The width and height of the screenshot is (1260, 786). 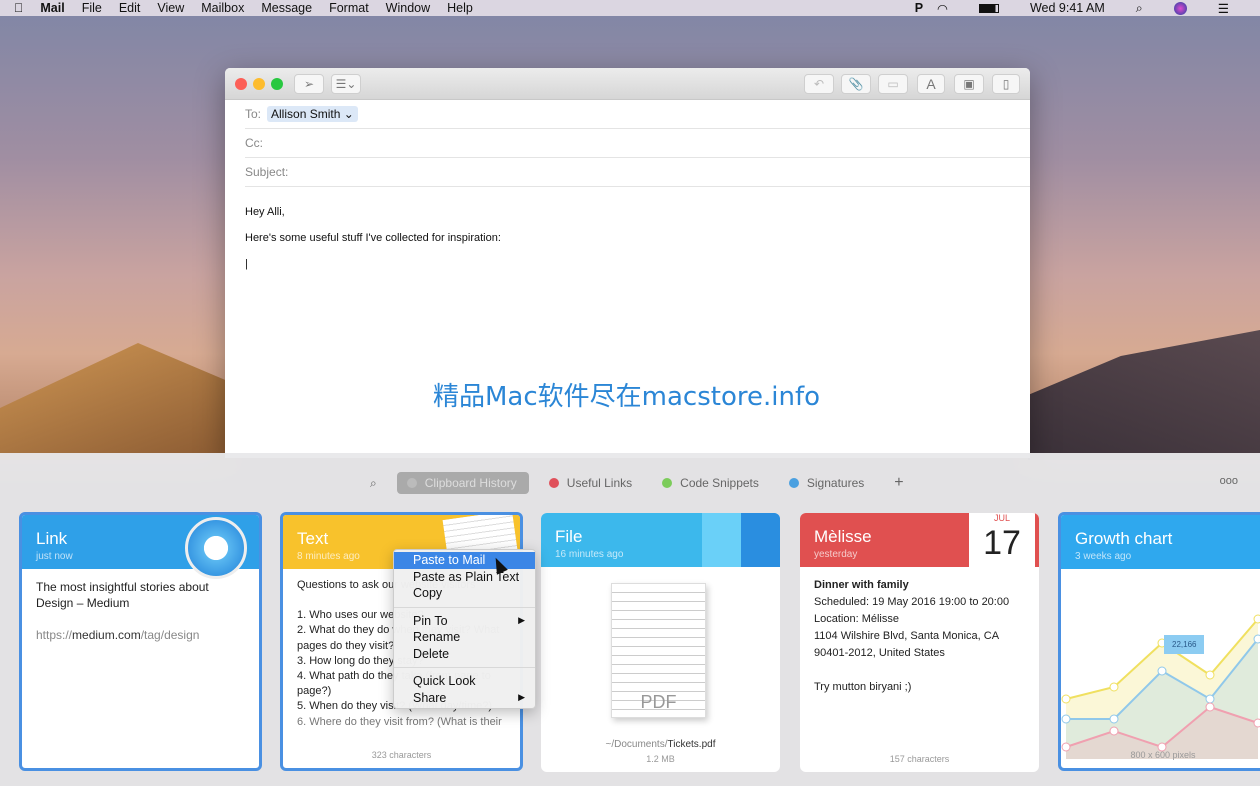 What do you see at coordinates (627, 397) in the screenshot?
I see `watermark: 精品Mac软件尽在macstore.info` at bounding box center [627, 397].